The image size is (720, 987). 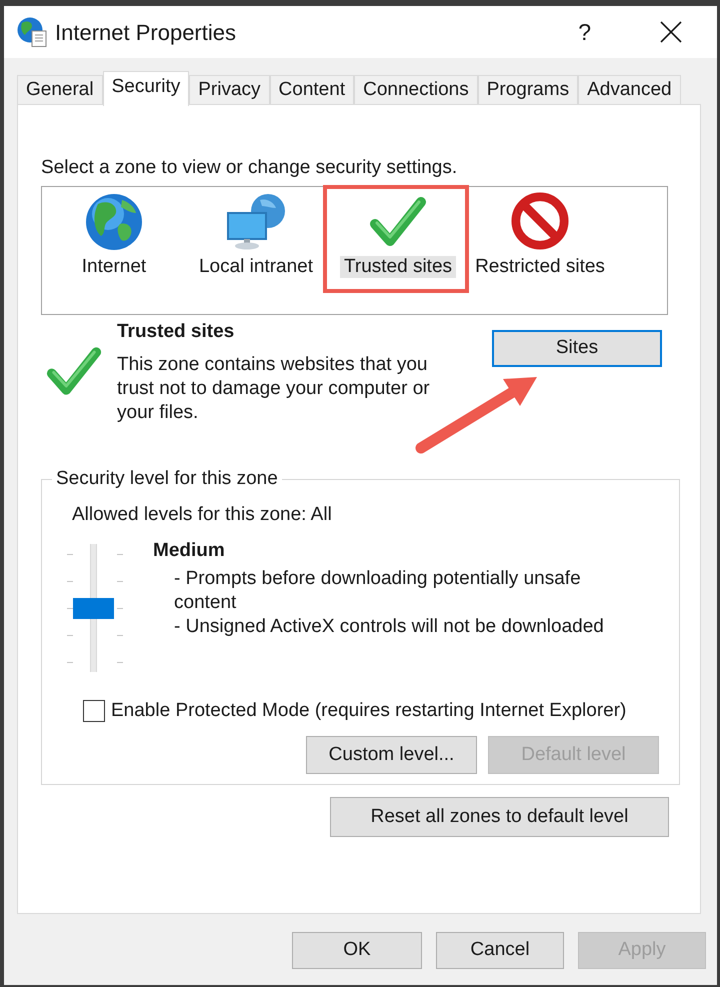 I want to click on tab: Content, so click(x=312, y=89).